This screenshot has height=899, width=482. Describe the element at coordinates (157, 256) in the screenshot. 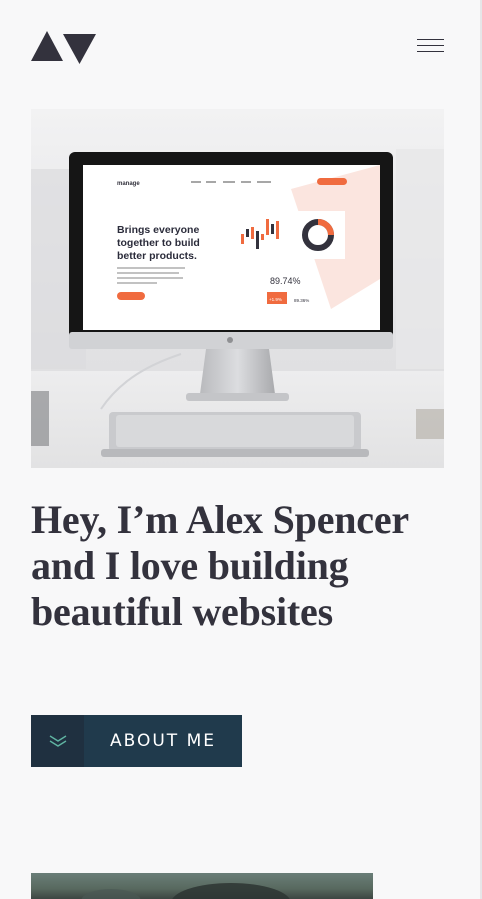

I see `screen-headline-3: better products.` at that location.